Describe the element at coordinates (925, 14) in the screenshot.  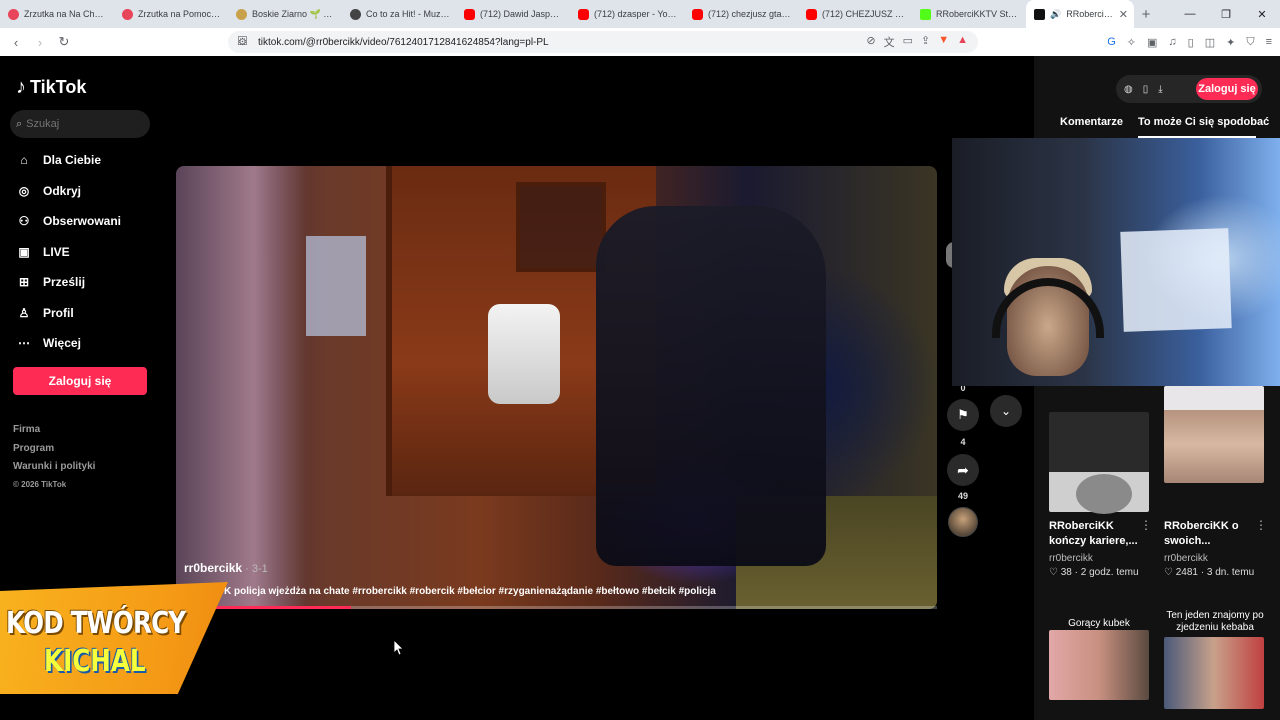
I see `kick-favicon-icon` at that location.